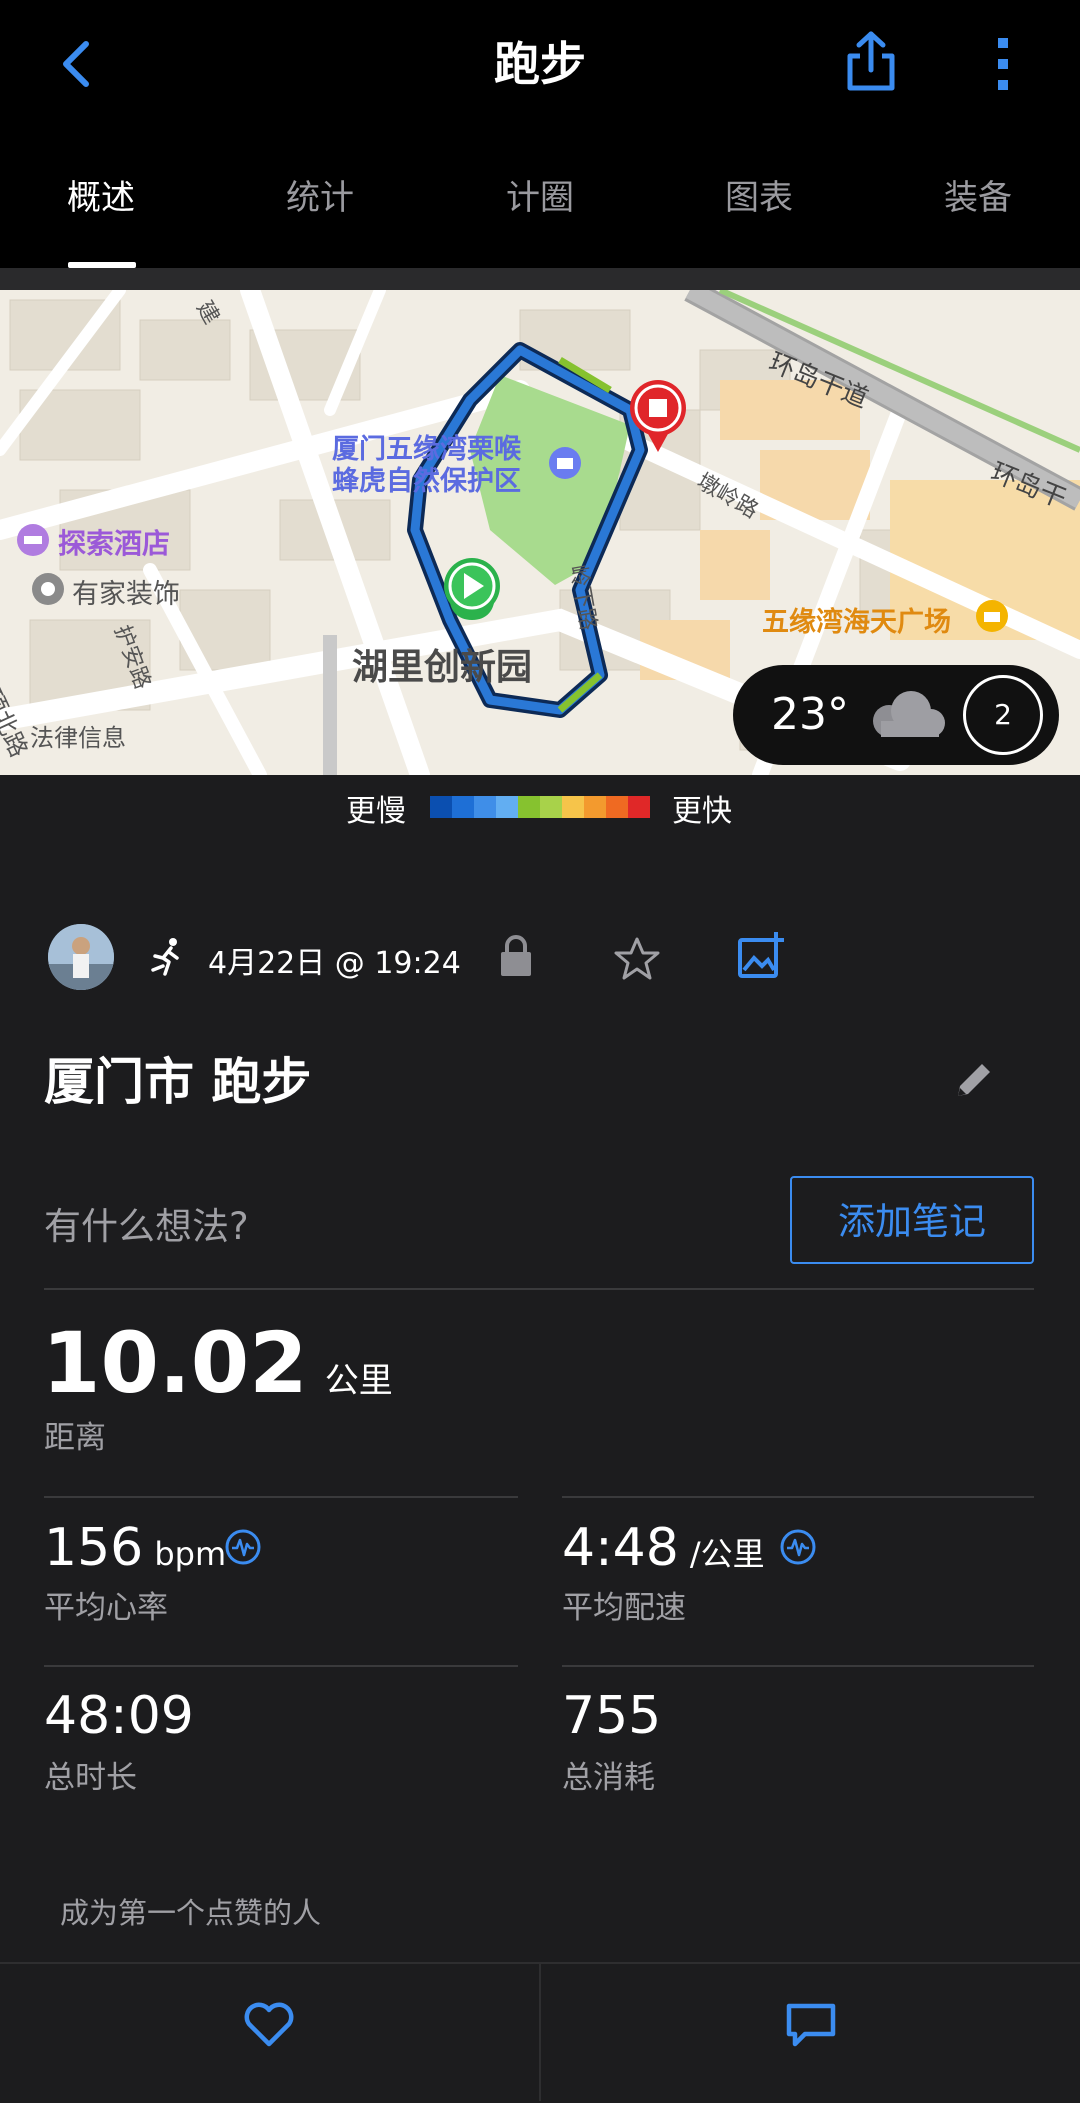  Describe the element at coordinates (624, 1608) in the screenshot. I see `avg-pace-label: 平均配速` at that location.